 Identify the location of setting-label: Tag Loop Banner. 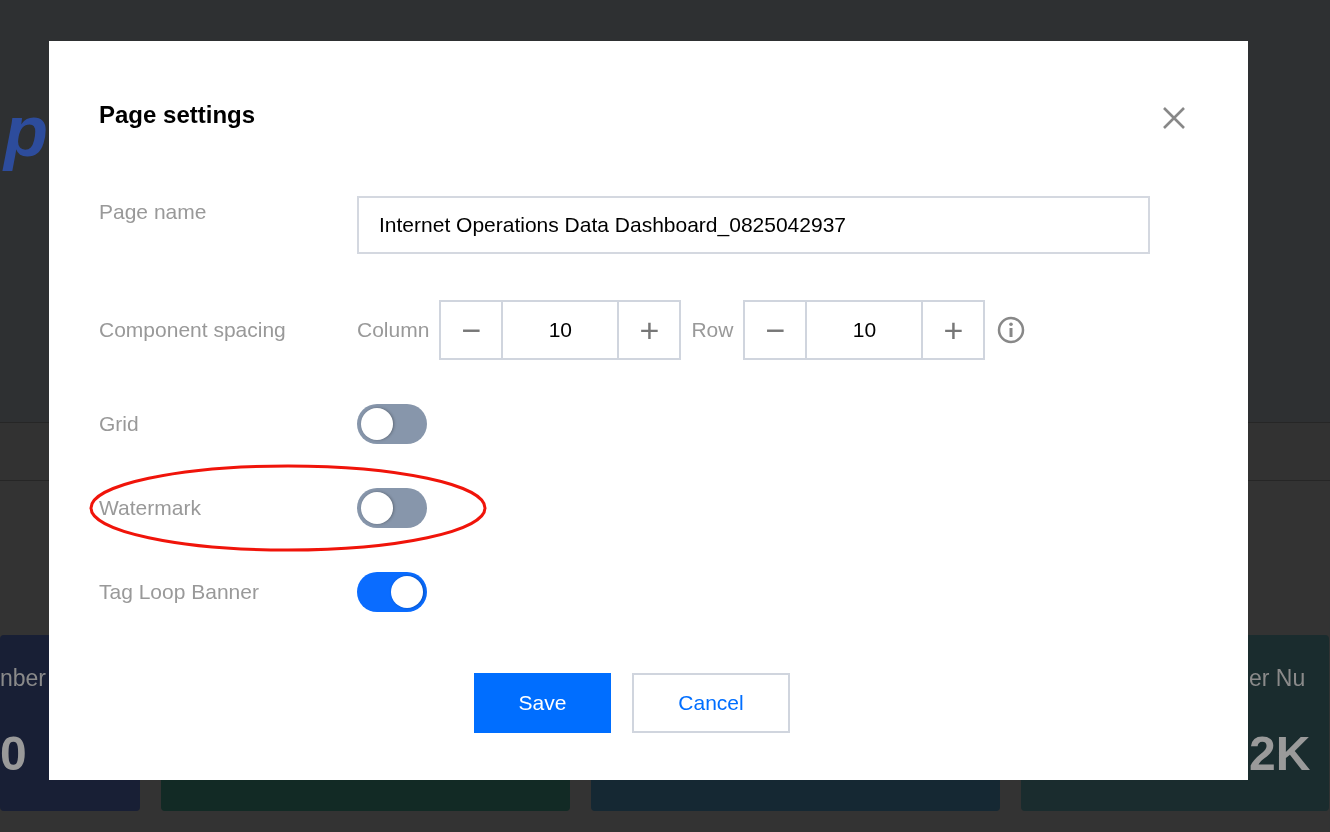
(179, 592).